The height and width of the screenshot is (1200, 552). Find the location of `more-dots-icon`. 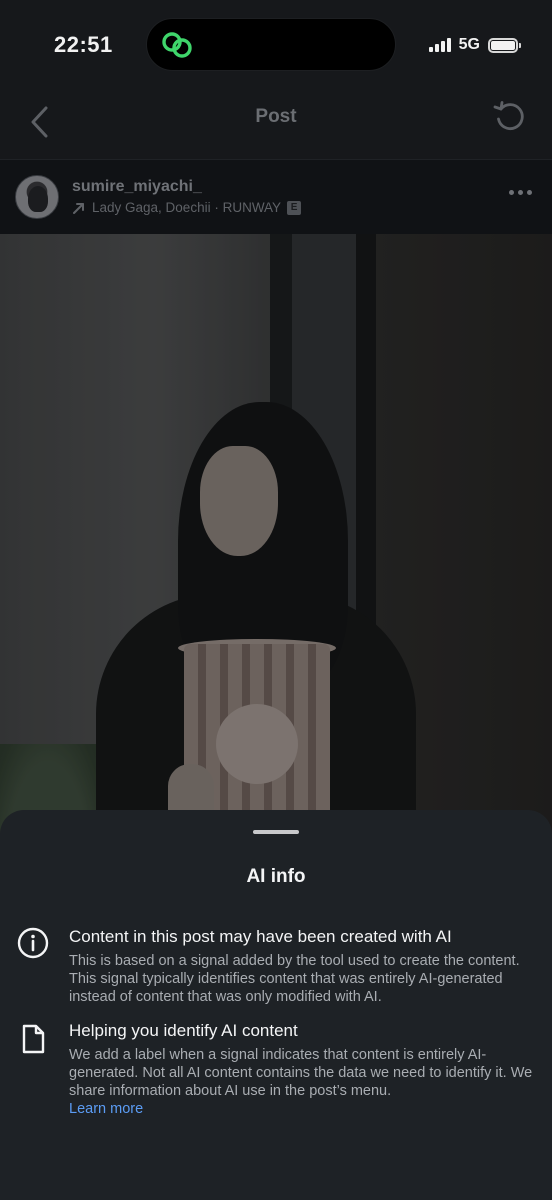

more-dots-icon is located at coordinates (520, 192).